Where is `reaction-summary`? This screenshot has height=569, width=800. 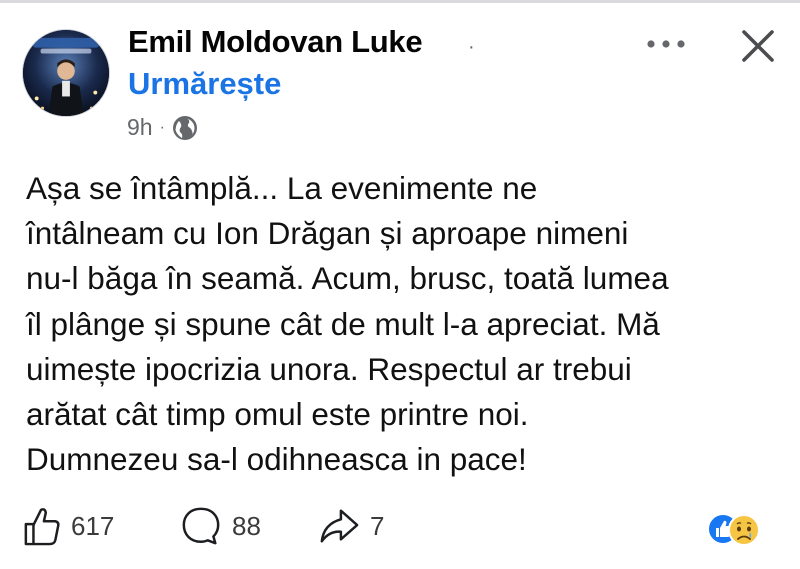 reaction-summary is located at coordinates (734, 530).